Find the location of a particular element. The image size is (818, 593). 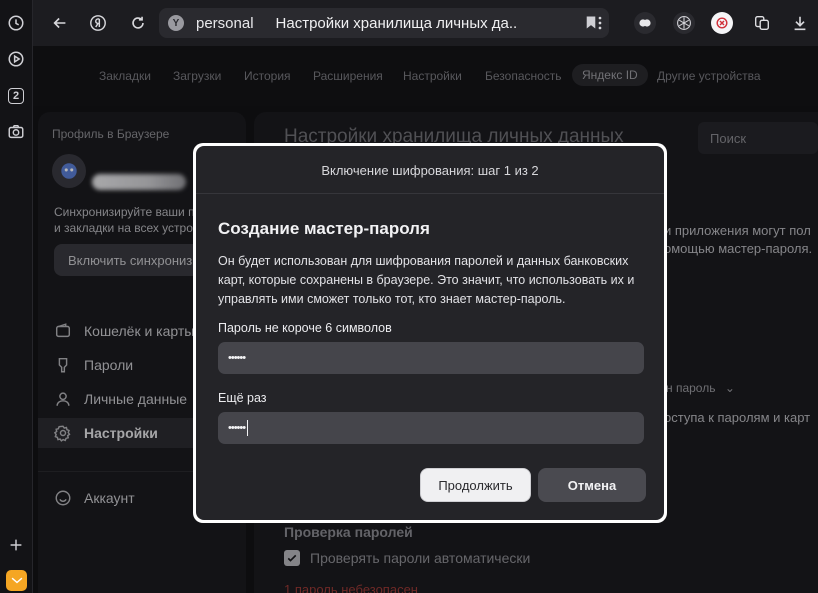

more-menu-icon is located at coordinates (600, 23).